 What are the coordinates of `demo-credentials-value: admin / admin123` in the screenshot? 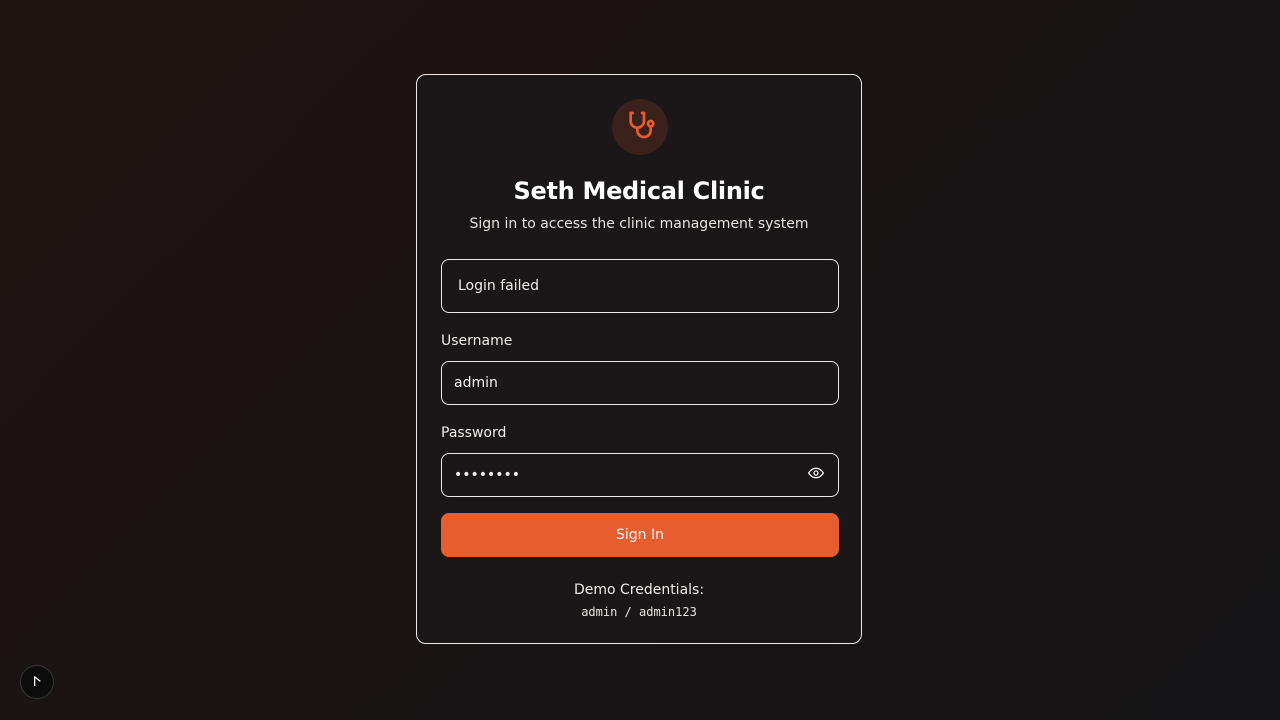 It's located at (639, 612).